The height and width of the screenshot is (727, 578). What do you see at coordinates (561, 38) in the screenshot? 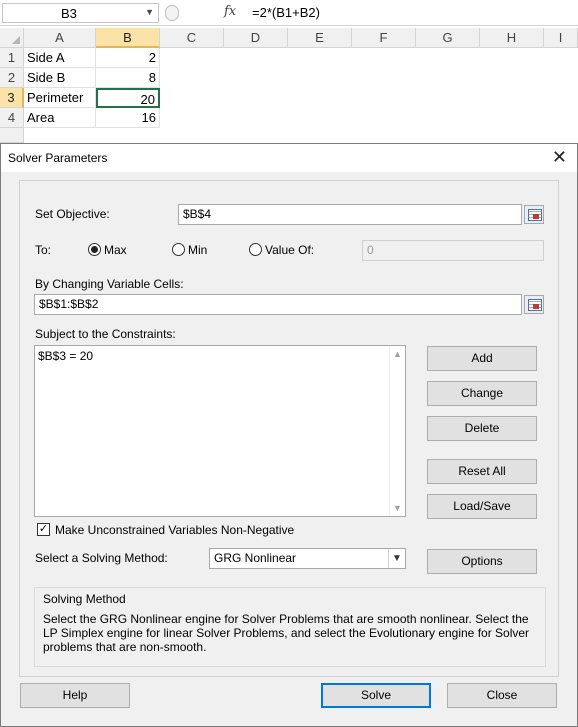
I see `column-header-i: I` at bounding box center [561, 38].